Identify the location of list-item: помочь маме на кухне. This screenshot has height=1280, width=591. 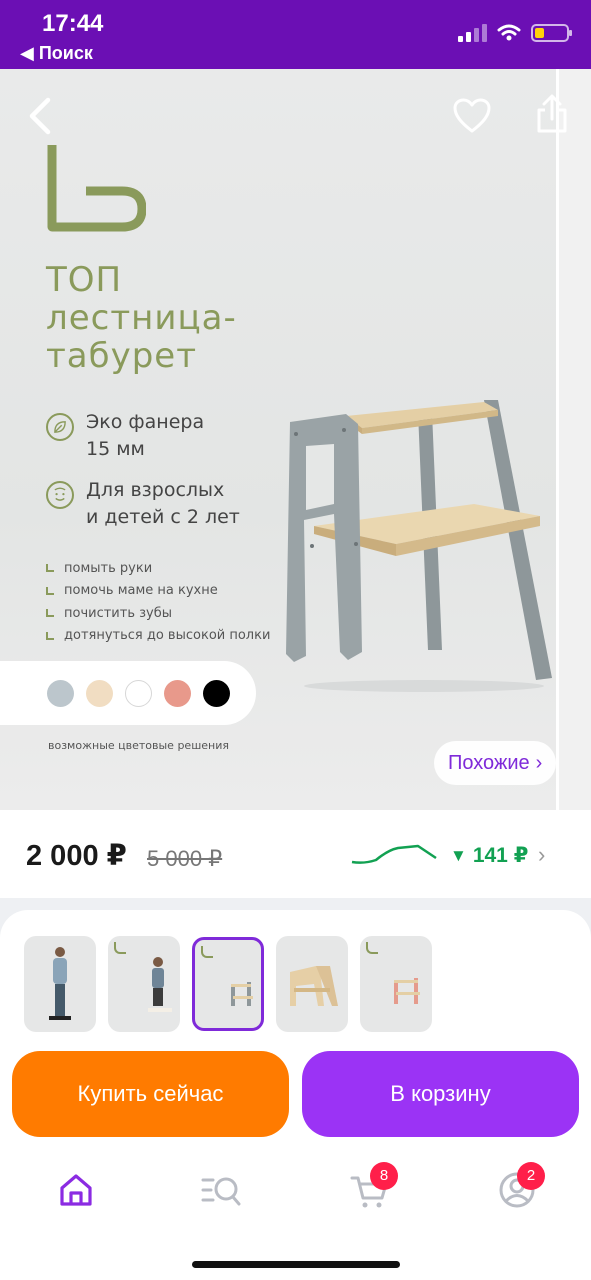
(158, 591).